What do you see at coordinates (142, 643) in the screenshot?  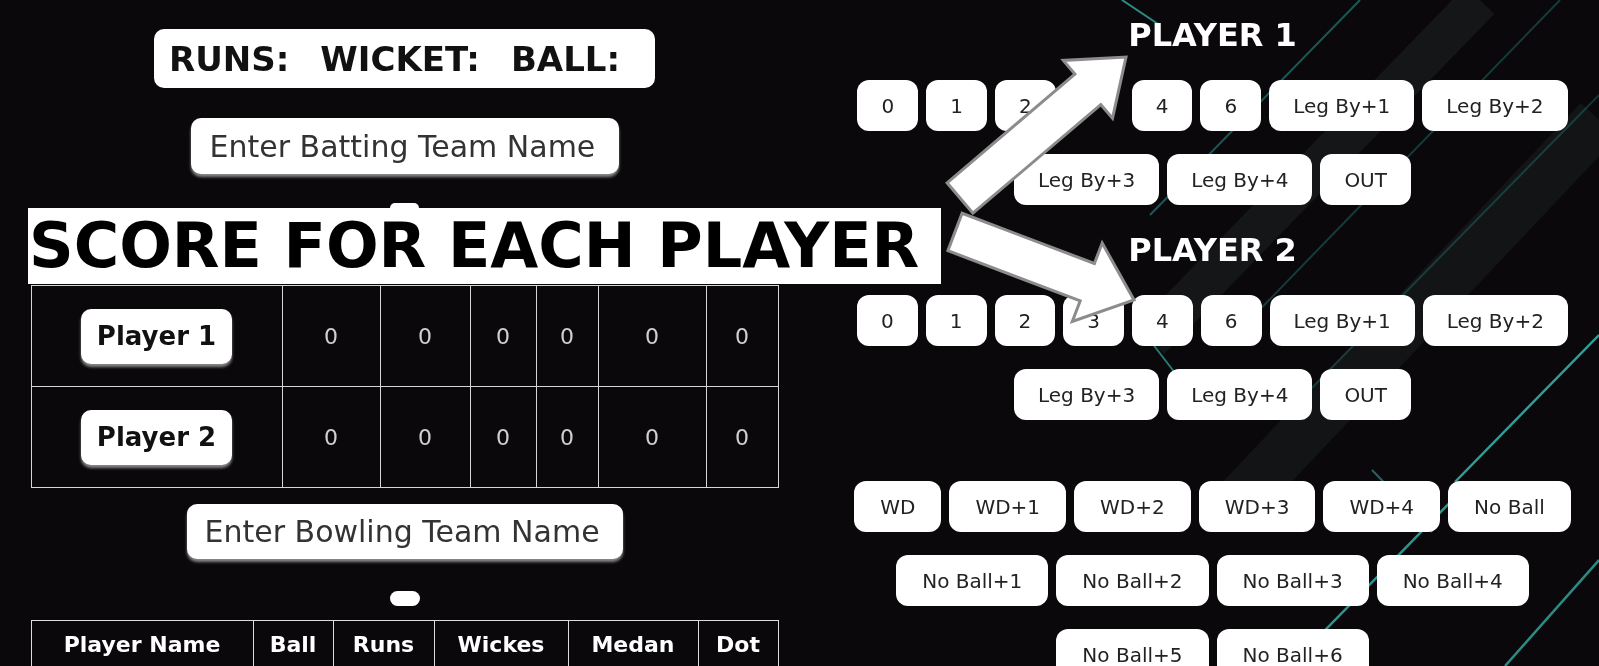 I see `column-header: Player Name` at bounding box center [142, 643].